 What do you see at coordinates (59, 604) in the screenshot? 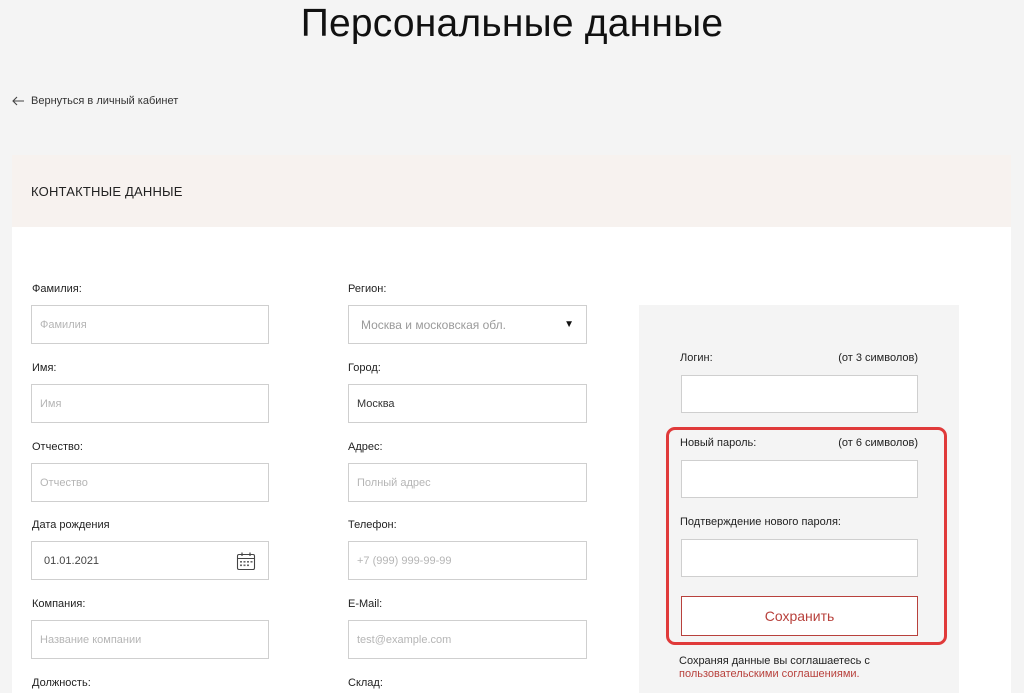
I see `company-label: Компания:` at bounding box center [59, 604].